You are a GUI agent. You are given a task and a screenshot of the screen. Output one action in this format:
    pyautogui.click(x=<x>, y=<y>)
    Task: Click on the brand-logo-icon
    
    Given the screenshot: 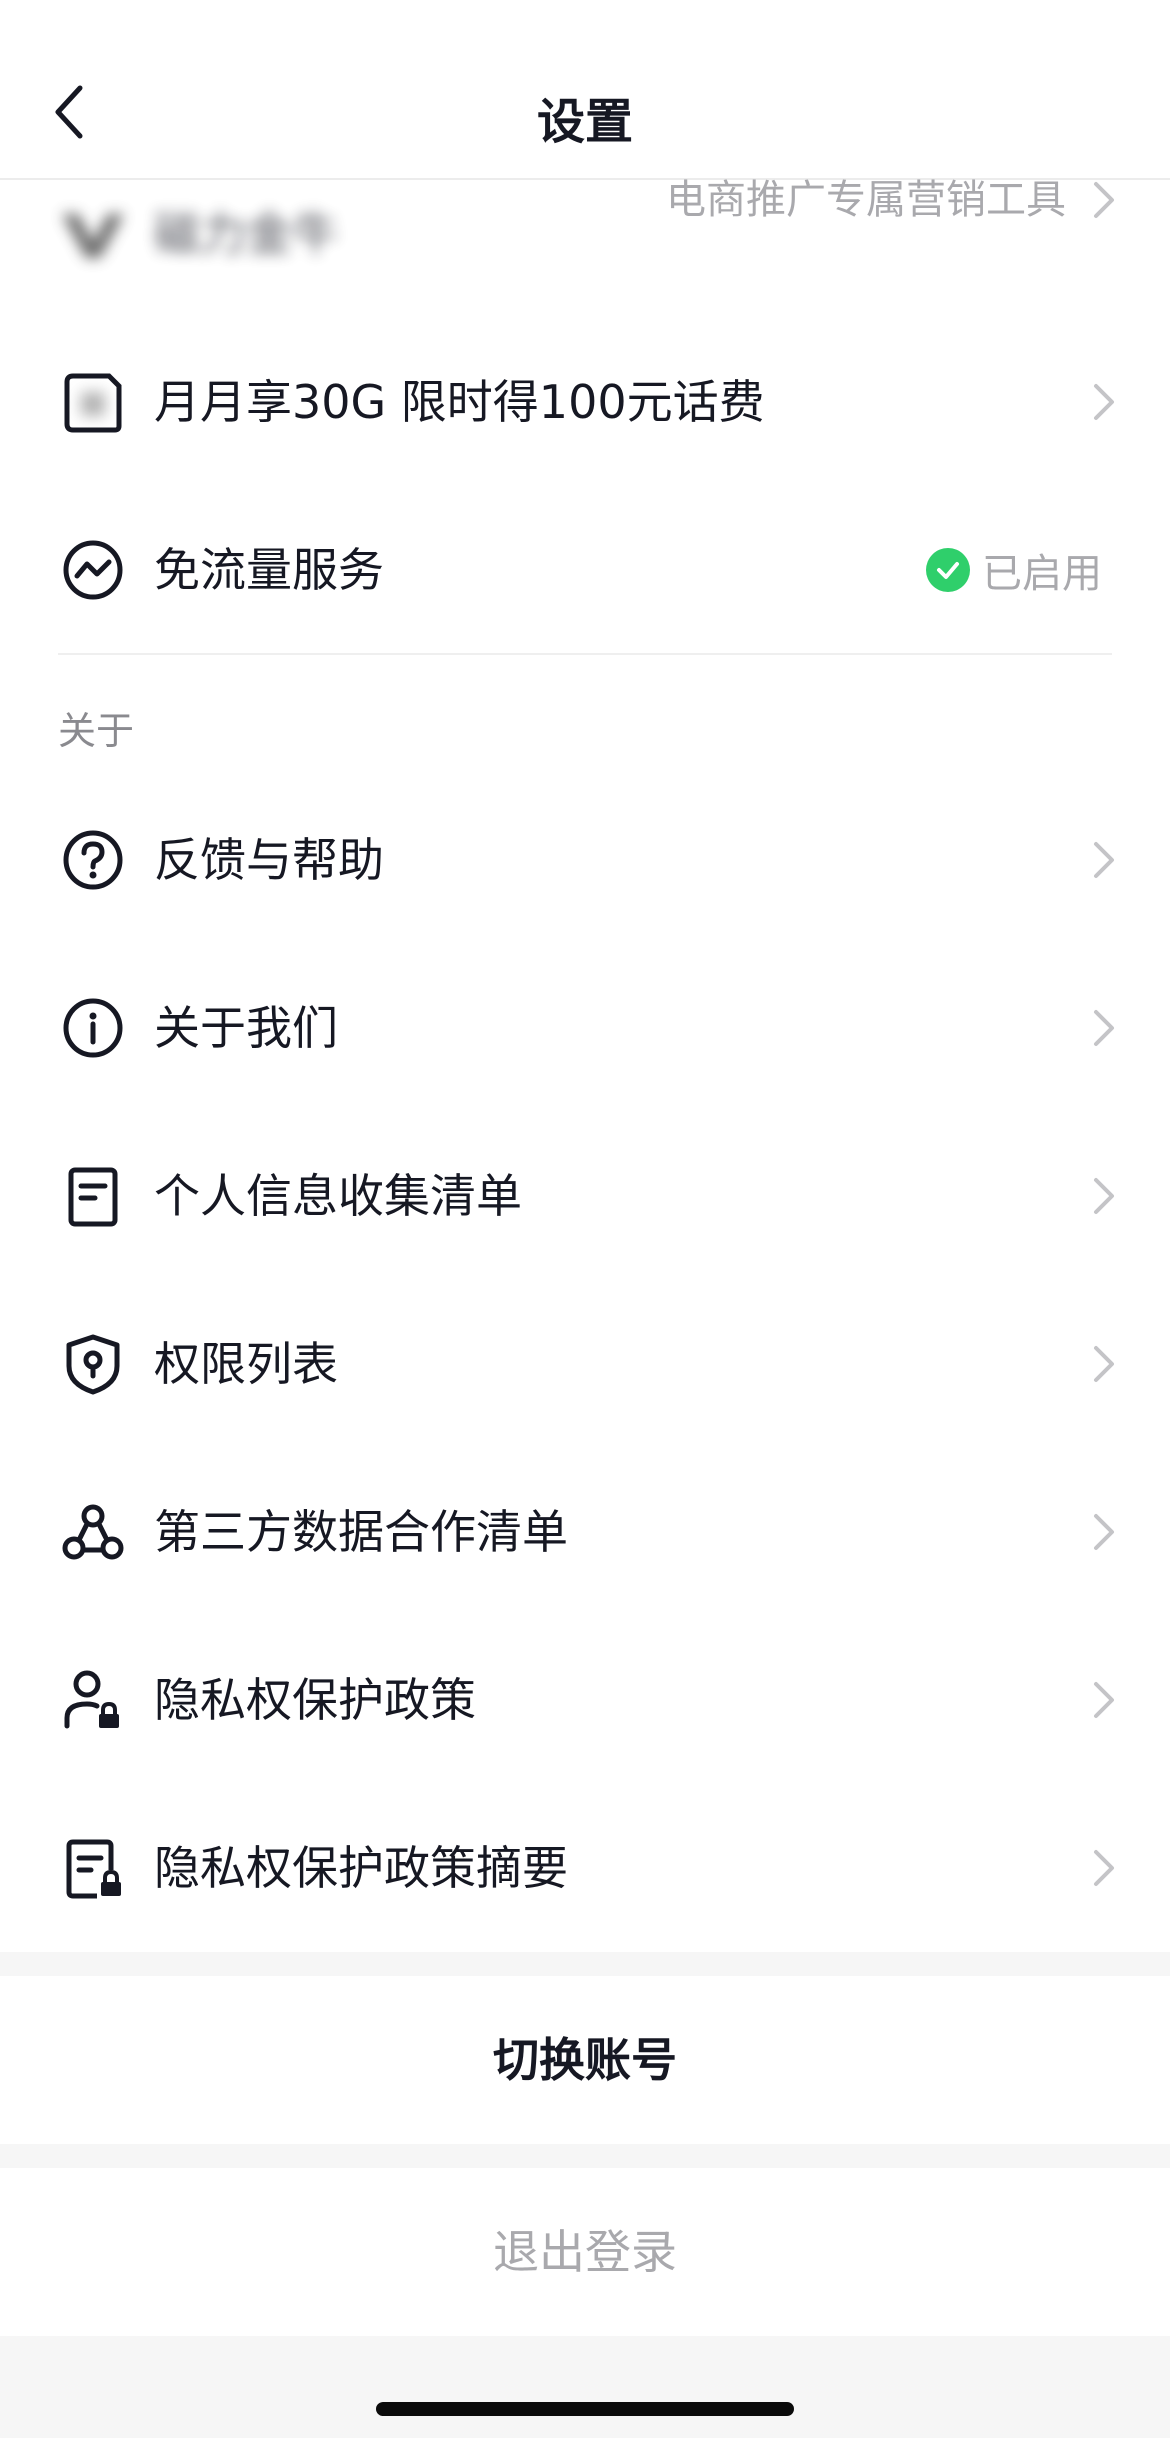 What is the action you would take?
    pyautogui.click(x=93, y=234)
    